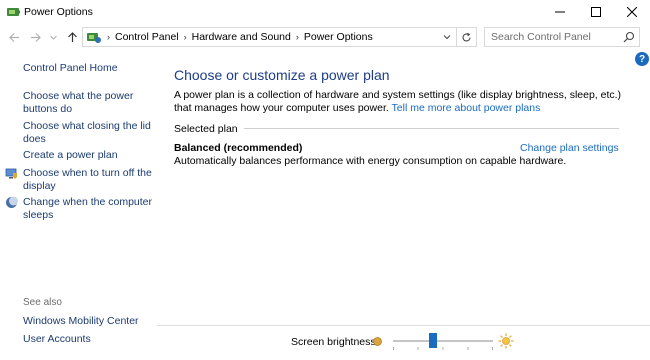  What do you see at coordinates (433, 340) in the screenshot?
I see `brightness-slider-thumb` at bounding box center [433, 340].